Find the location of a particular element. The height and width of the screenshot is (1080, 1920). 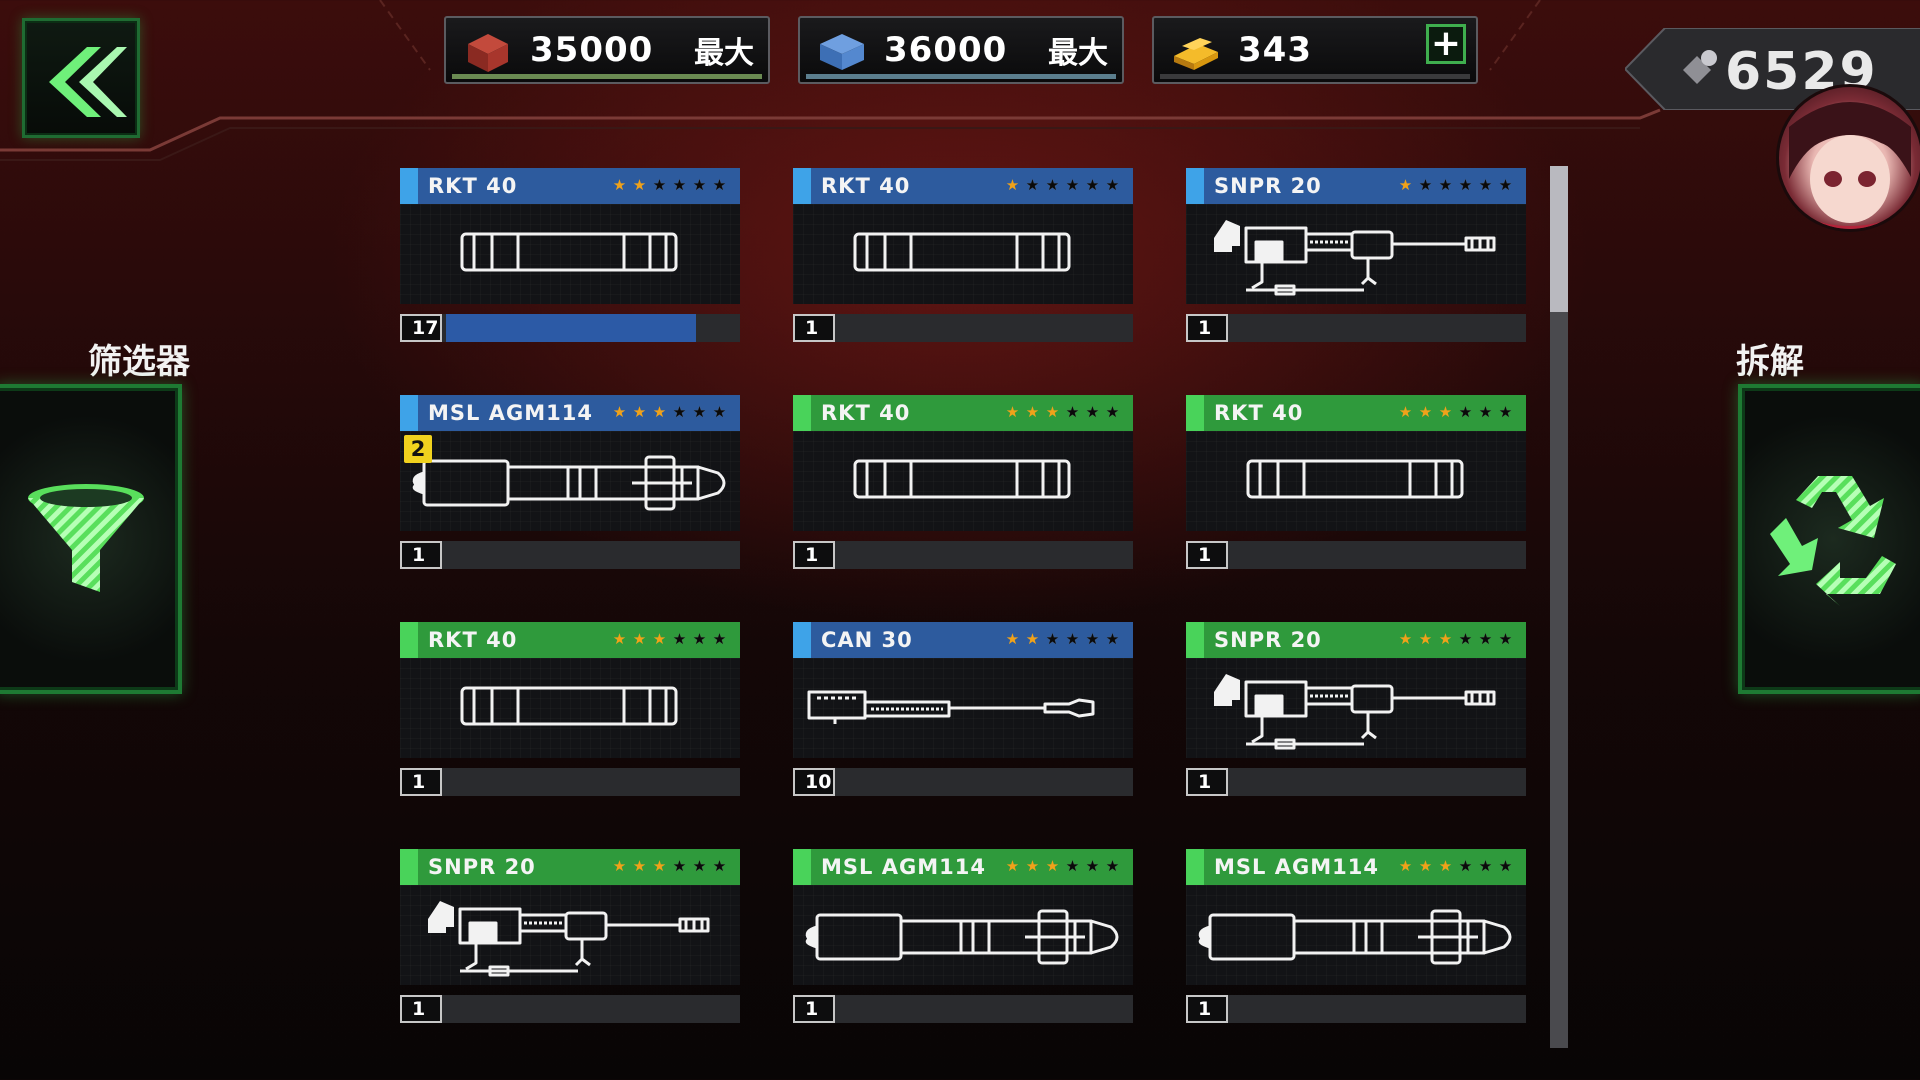

gold-bar is located at coordinates (1315, 76).